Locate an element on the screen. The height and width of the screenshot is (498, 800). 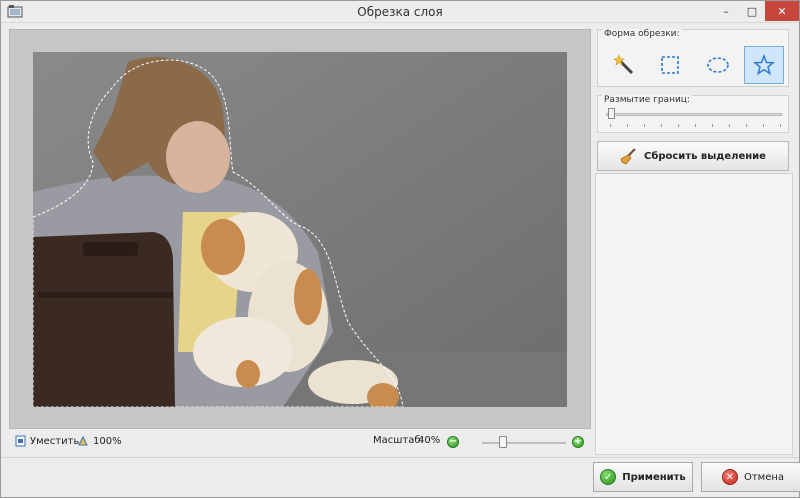
rectangle-tool-button is located at coordinates (670, 65).